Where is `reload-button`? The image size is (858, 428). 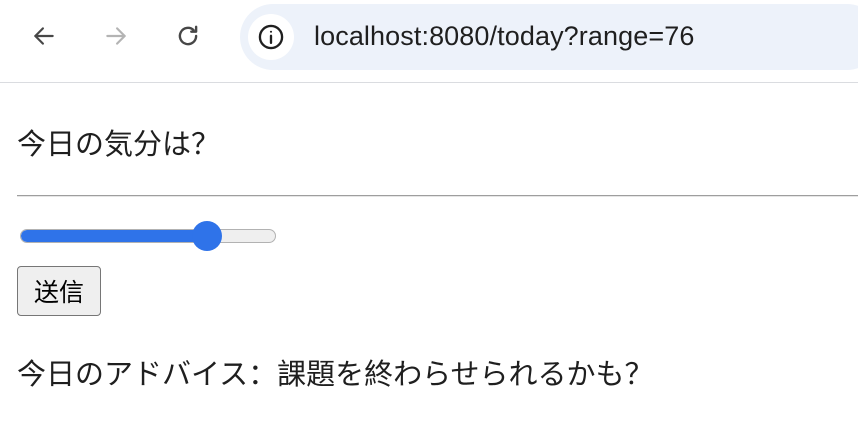 reload-button is located at coordinates (188, 36).